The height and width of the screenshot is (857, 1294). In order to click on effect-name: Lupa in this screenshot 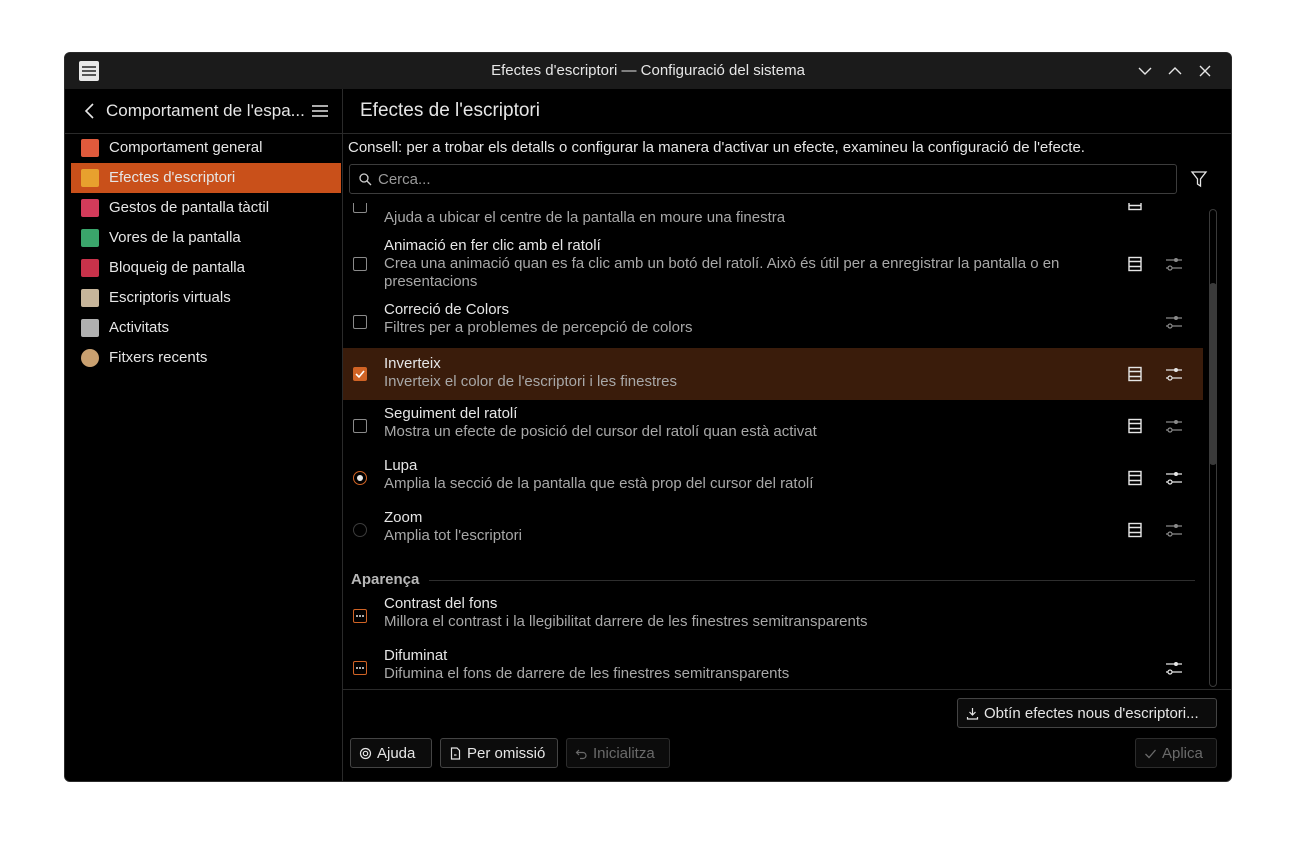, I will do `click(401, 465)`.